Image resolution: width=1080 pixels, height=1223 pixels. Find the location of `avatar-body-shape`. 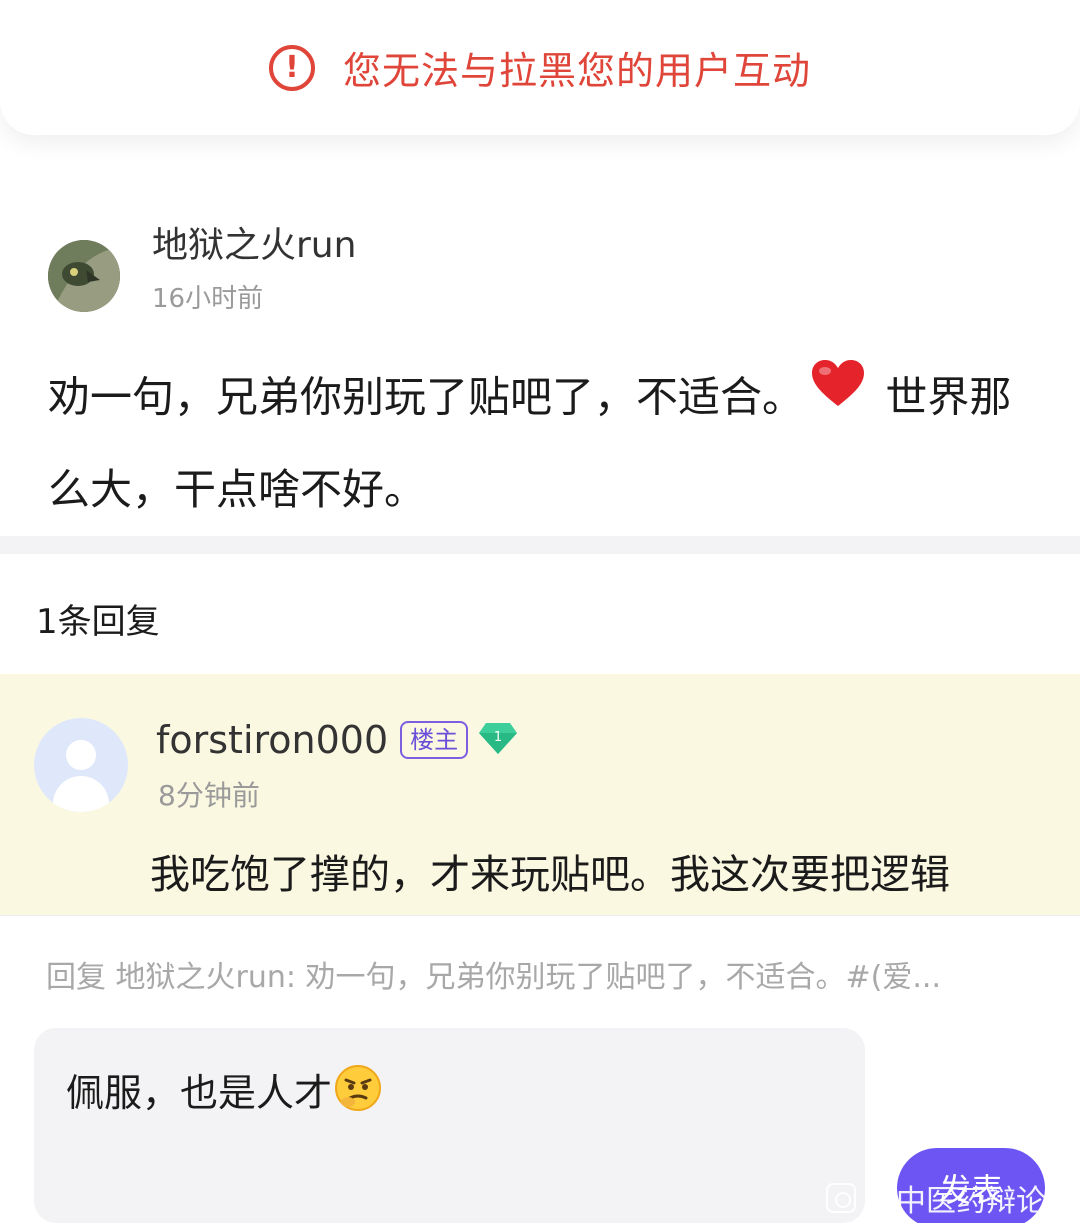

avatar-body-shape is located at coordinates (81, 794).